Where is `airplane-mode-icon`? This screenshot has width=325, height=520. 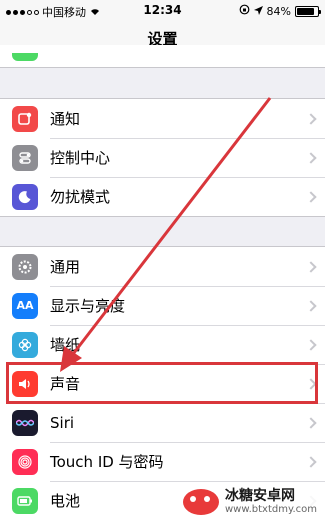
airplane-mode-icon is located at coordinates (25, 57).